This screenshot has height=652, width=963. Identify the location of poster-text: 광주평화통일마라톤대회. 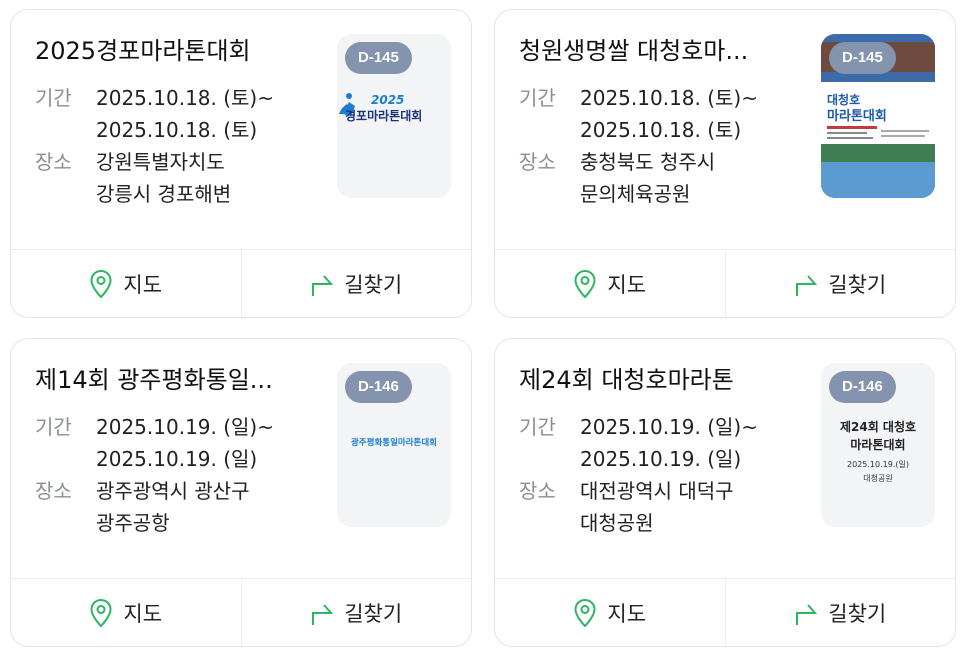
(394, 442).